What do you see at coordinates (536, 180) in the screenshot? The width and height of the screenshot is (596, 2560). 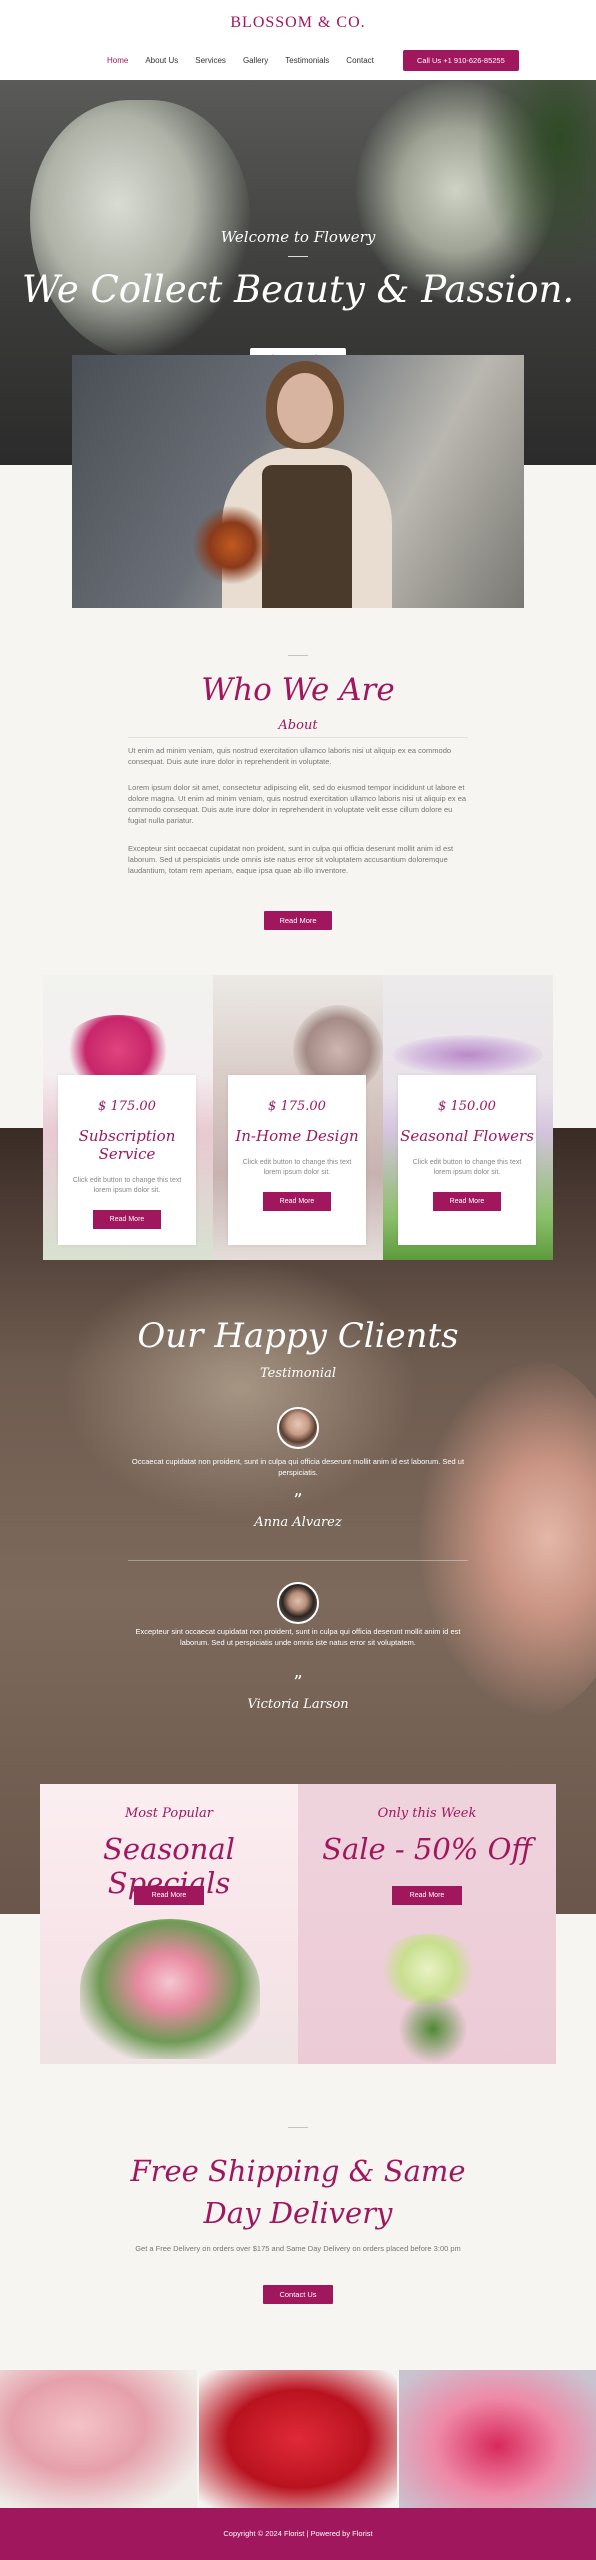 I see `hero-leaf-image` at bounding box center [536, 180].